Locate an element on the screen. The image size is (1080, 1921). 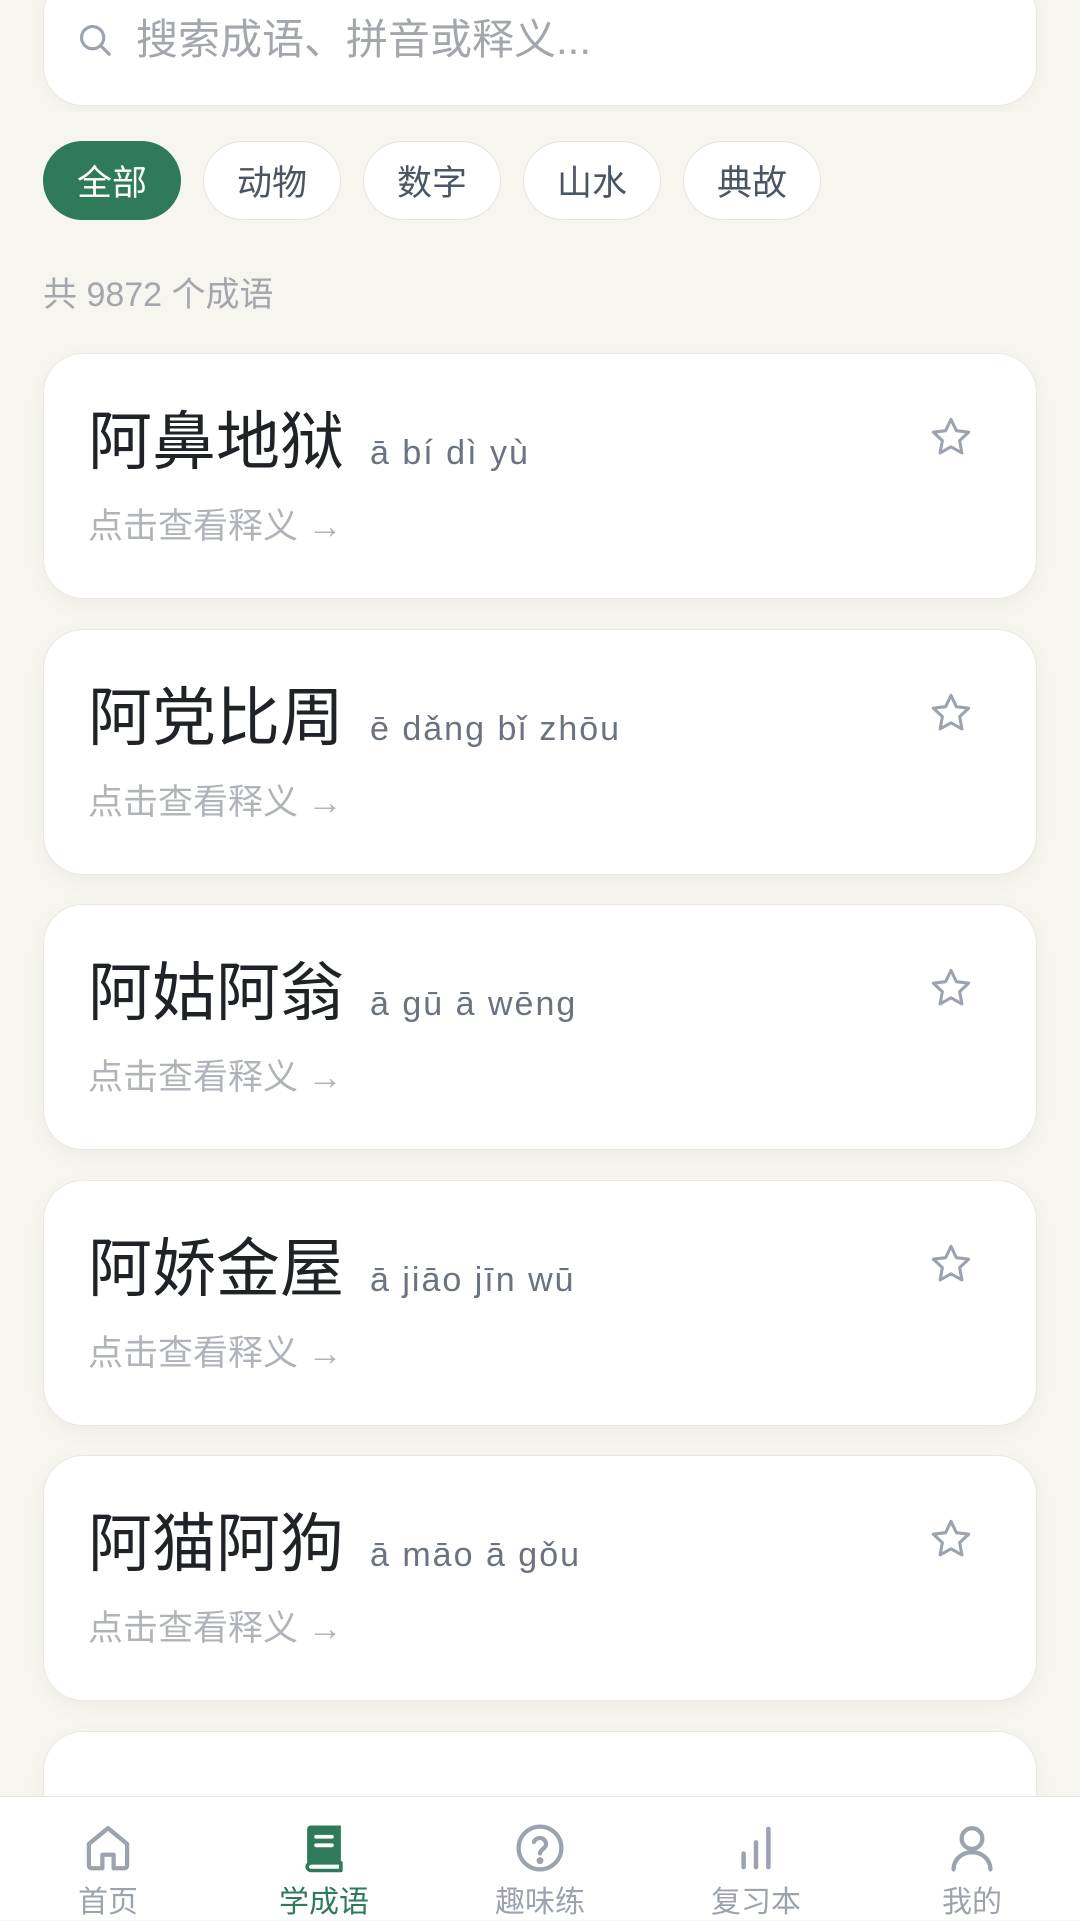
filter-chips: 全部 动物 数字 山水 典故 is located at coordinates (432, 180).